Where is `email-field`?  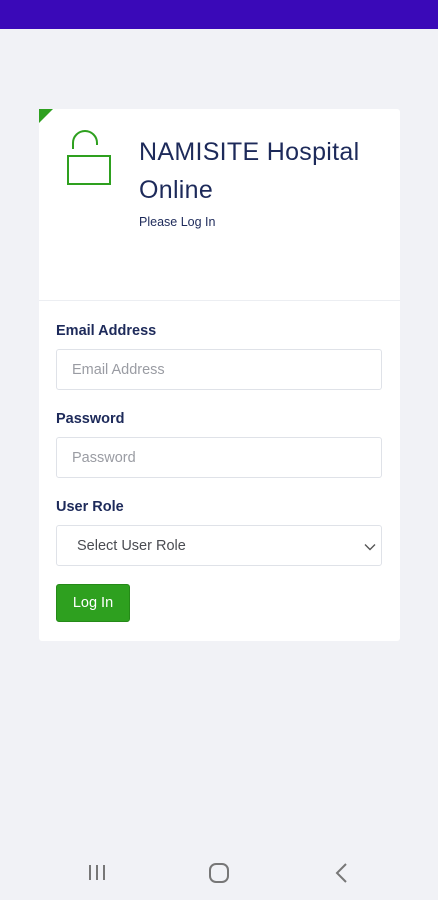
email-field is located at coordinates (219, 369).